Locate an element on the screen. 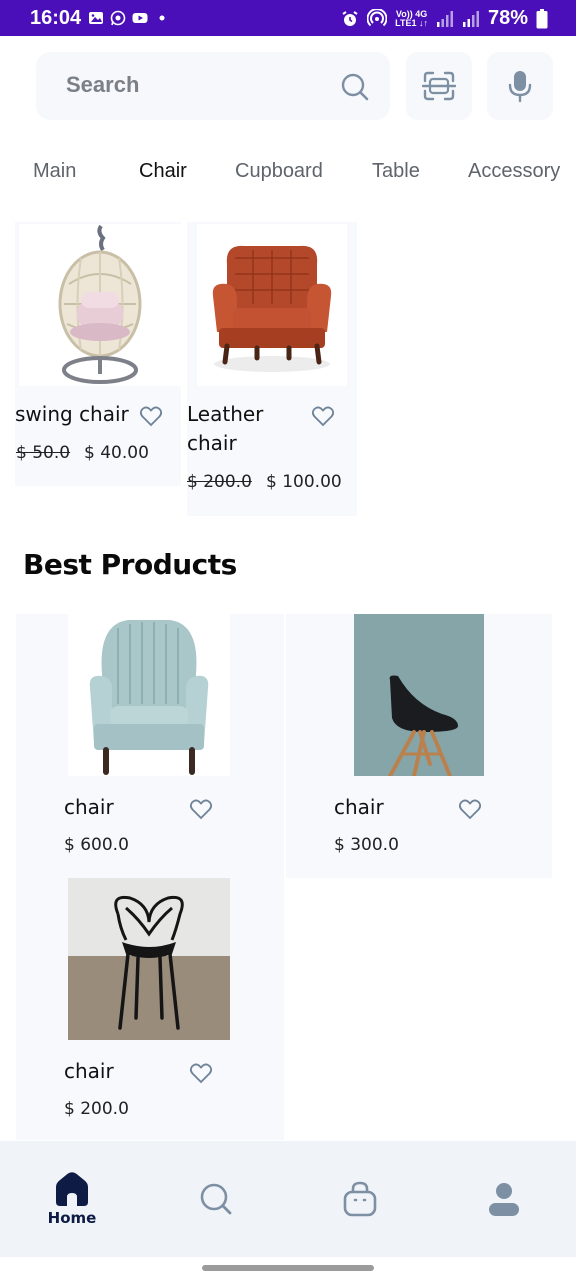  bag-icon is located at coordinates (360, 1199).